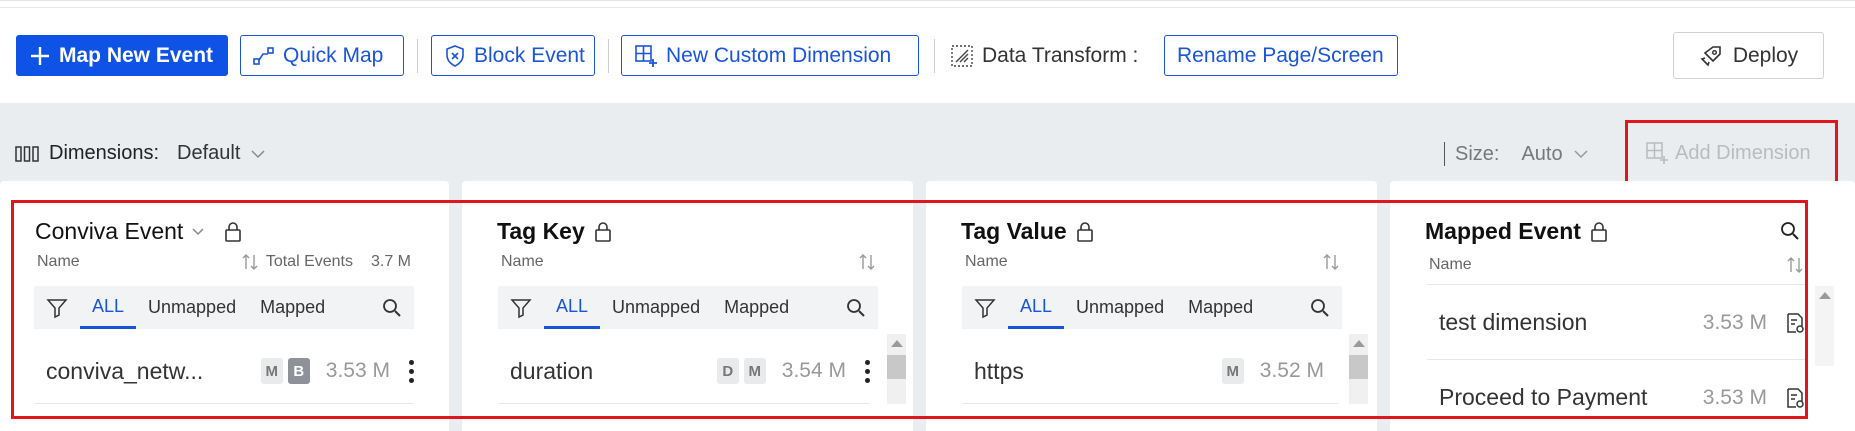 The image size is (1855, 431). What do you see at coordinates (1060, 55) in the screenshot?
I see `data-transform-text: Data Transform :` at bounding box center [1060, 55].